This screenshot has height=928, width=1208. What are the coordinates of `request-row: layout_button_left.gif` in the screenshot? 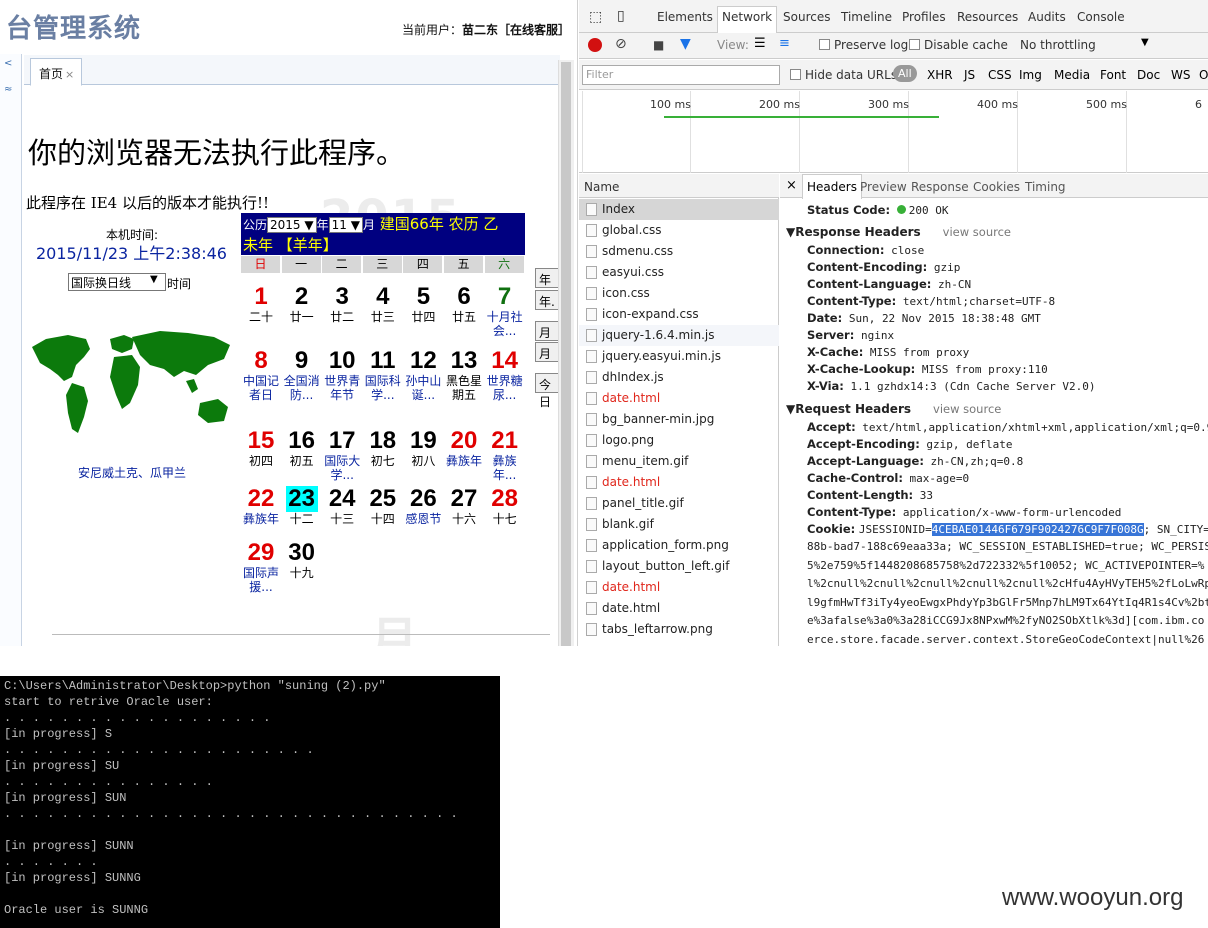 It's located at (679, 566).